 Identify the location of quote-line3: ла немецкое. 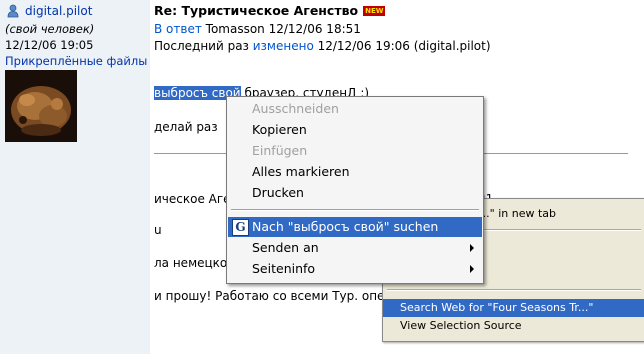
(194, 263).